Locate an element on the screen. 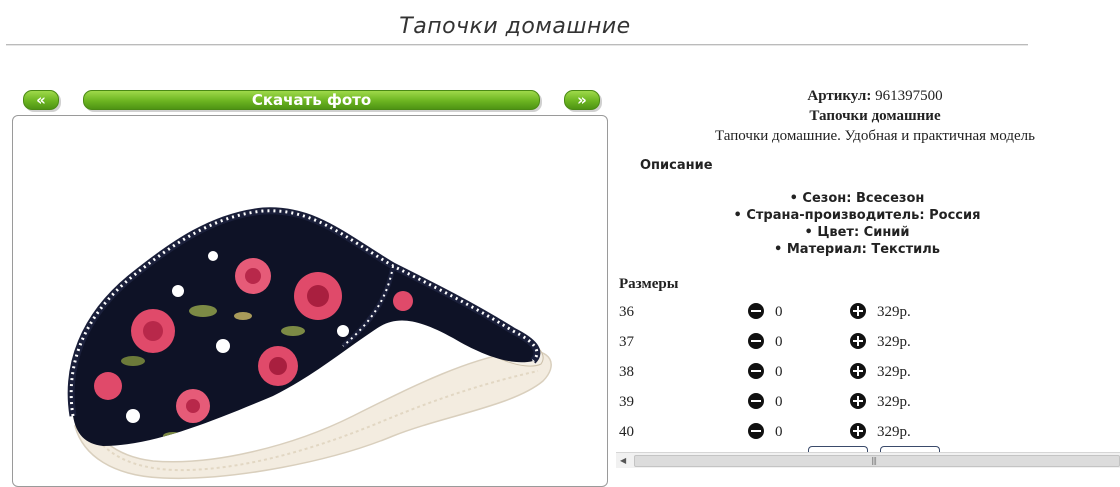  property-item: • Материал: Текстиль is located at coordinates (857, 249).